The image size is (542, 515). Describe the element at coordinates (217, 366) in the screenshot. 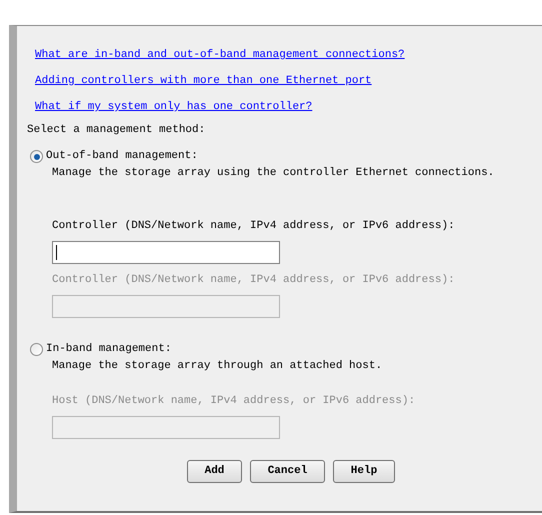

I see `option-description: Manage the storage array through an attached host.` at that location.